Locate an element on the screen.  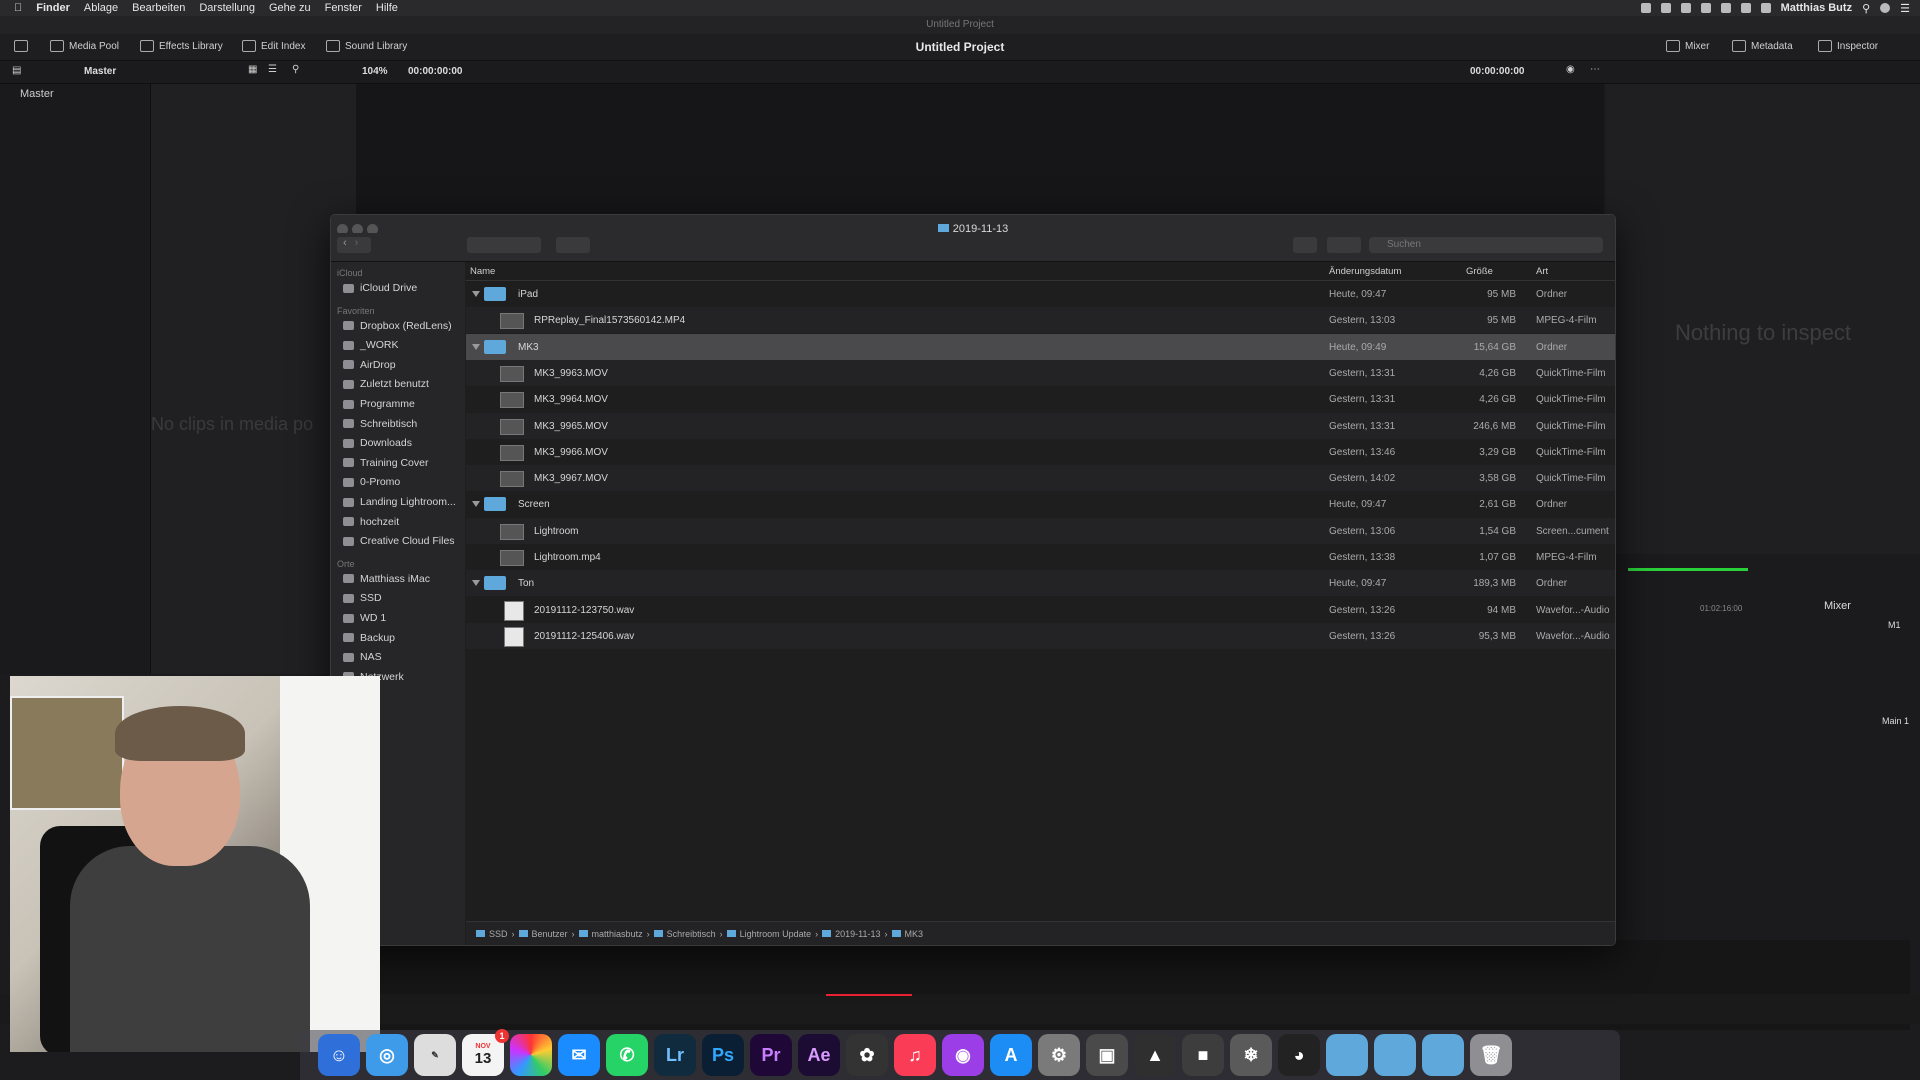
grid-view-icon: ▦ is located at coordinates (252, 69).